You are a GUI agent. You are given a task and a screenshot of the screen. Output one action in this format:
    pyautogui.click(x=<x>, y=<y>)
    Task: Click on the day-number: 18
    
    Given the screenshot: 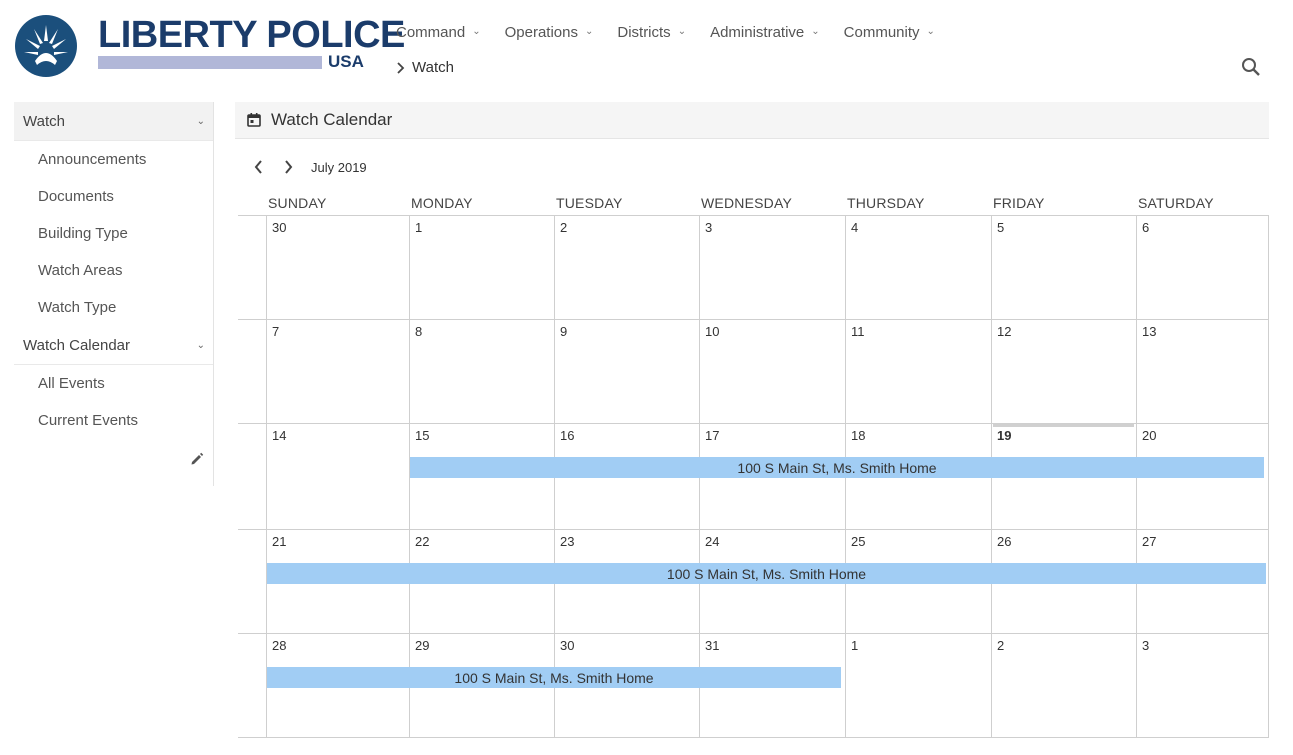 What is the action you would take?
    pyautogui.click(x=858, y=435)
    